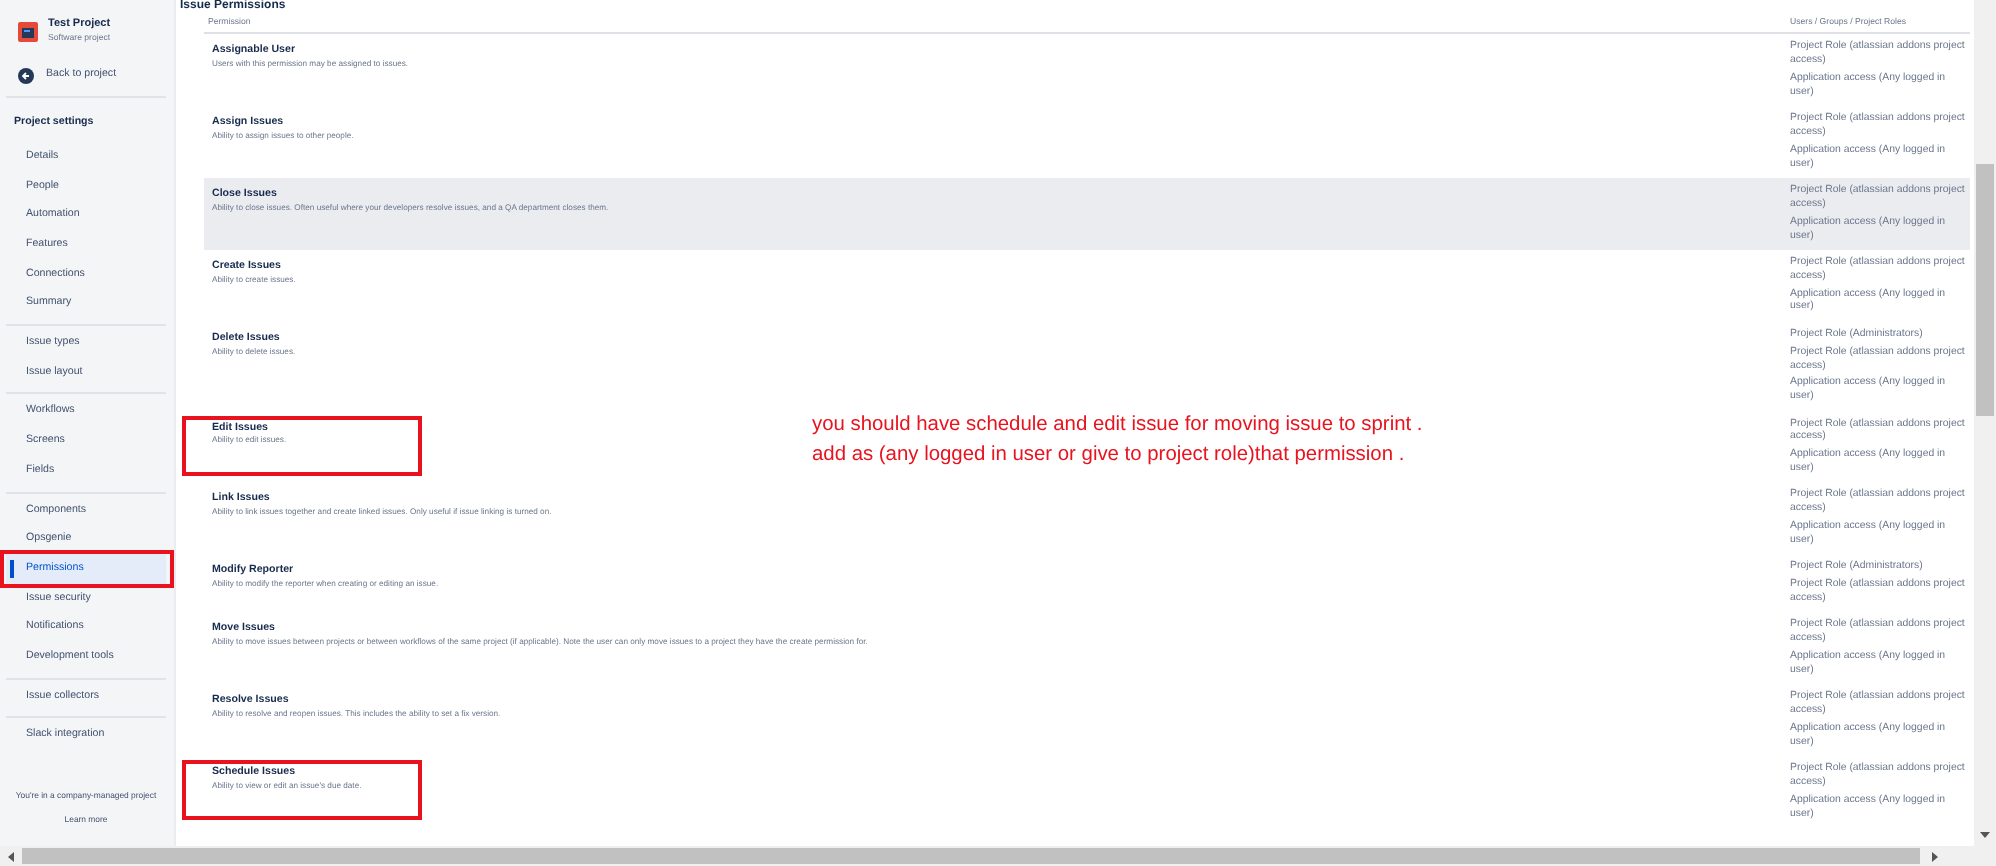 Image resolution: width=1996 pixels, height=866 pixels. What do you see at coordinates (26, 76) in the screenshot?
I see `back-arrow-icon` at bounding box center [26, 76].